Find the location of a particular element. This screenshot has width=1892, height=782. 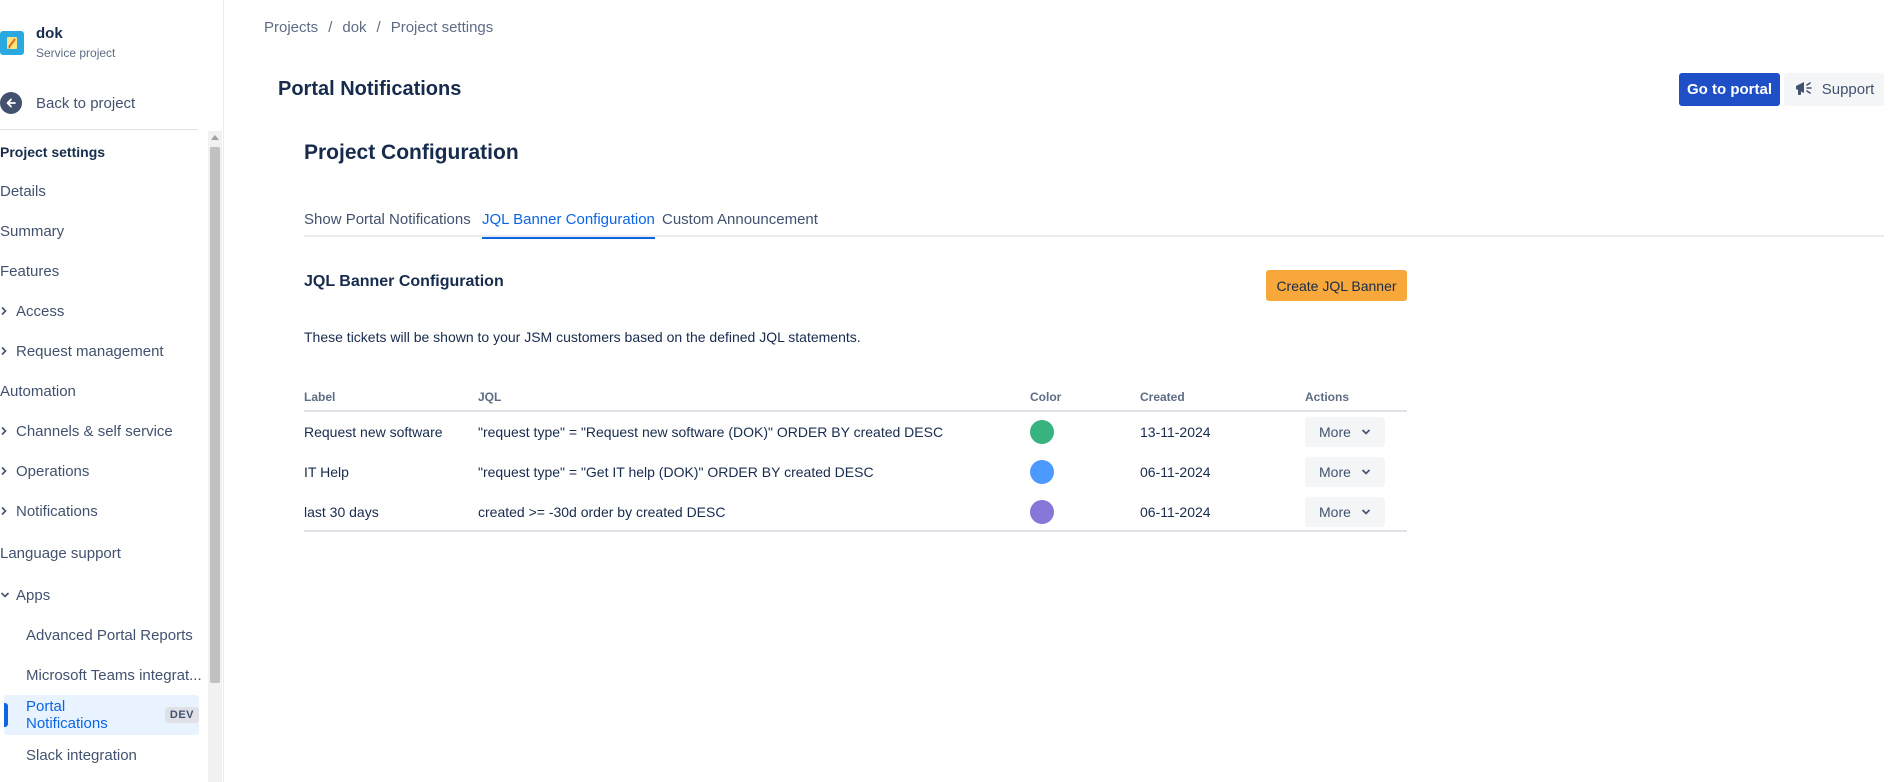

sidebar-item-summary: Summary is located at coordinates (102, 231).